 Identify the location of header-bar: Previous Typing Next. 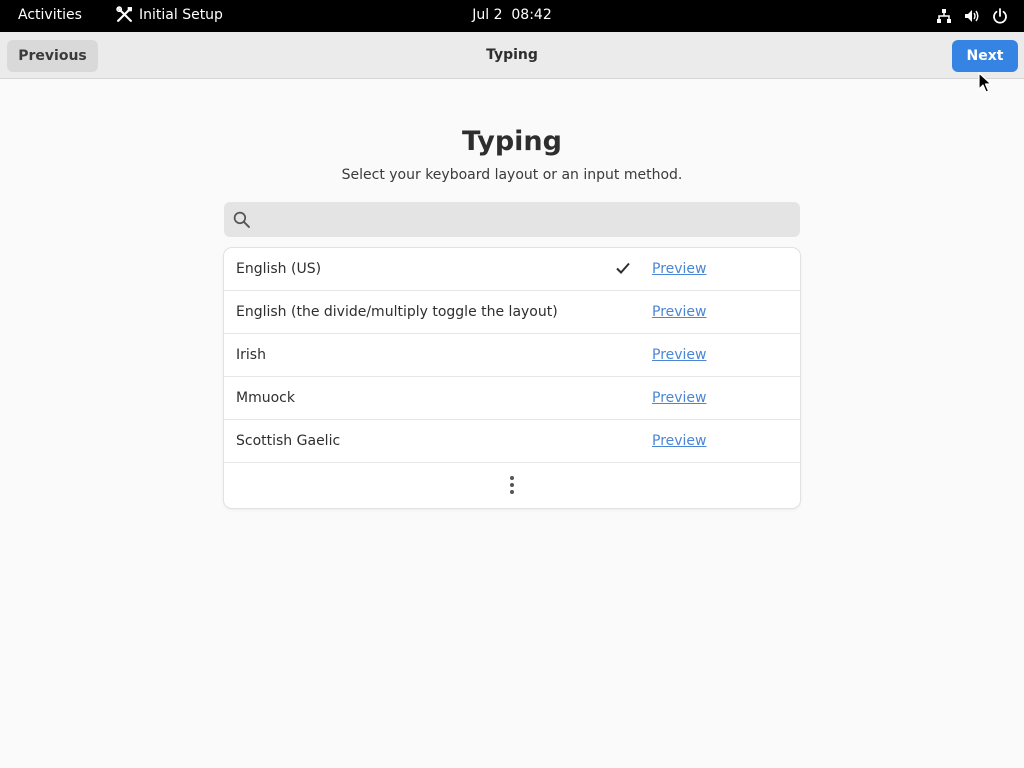
(512, 55).